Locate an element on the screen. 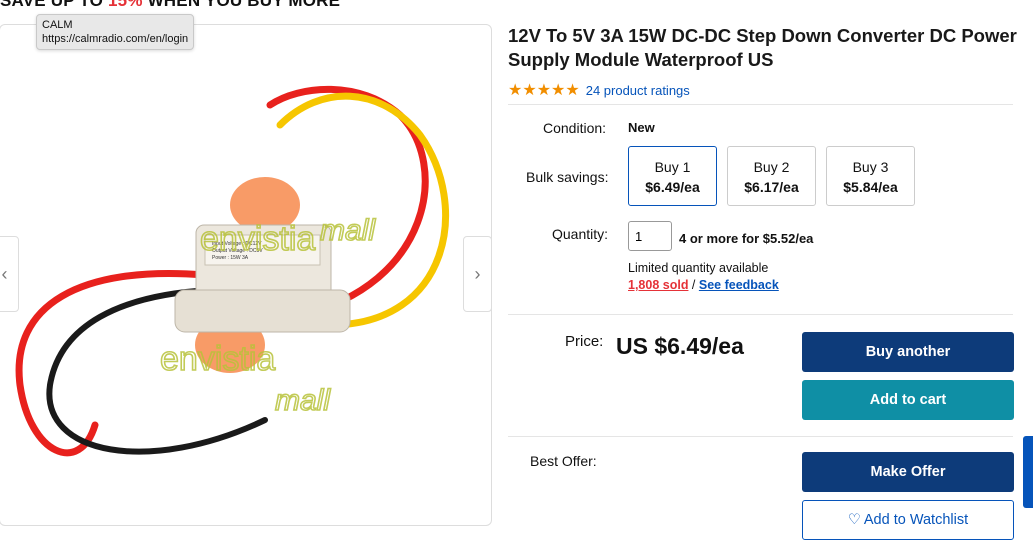 This screenshot has width=1033, height=540. heart-icon: ♡ is located at coordinates (854, 520).